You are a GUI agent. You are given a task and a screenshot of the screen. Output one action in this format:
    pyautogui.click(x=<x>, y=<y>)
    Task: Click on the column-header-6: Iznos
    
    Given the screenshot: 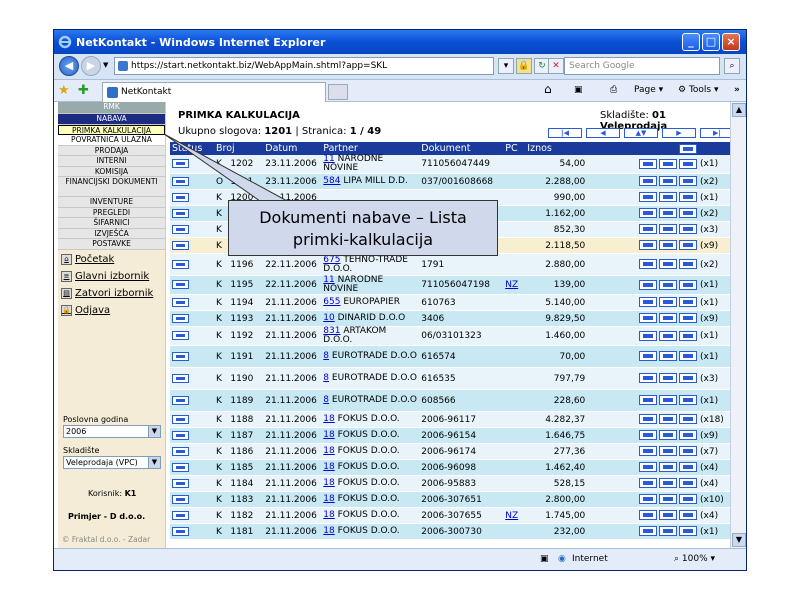 What is the action you would take?
    pyautogui.click(x=556, y=148)
    